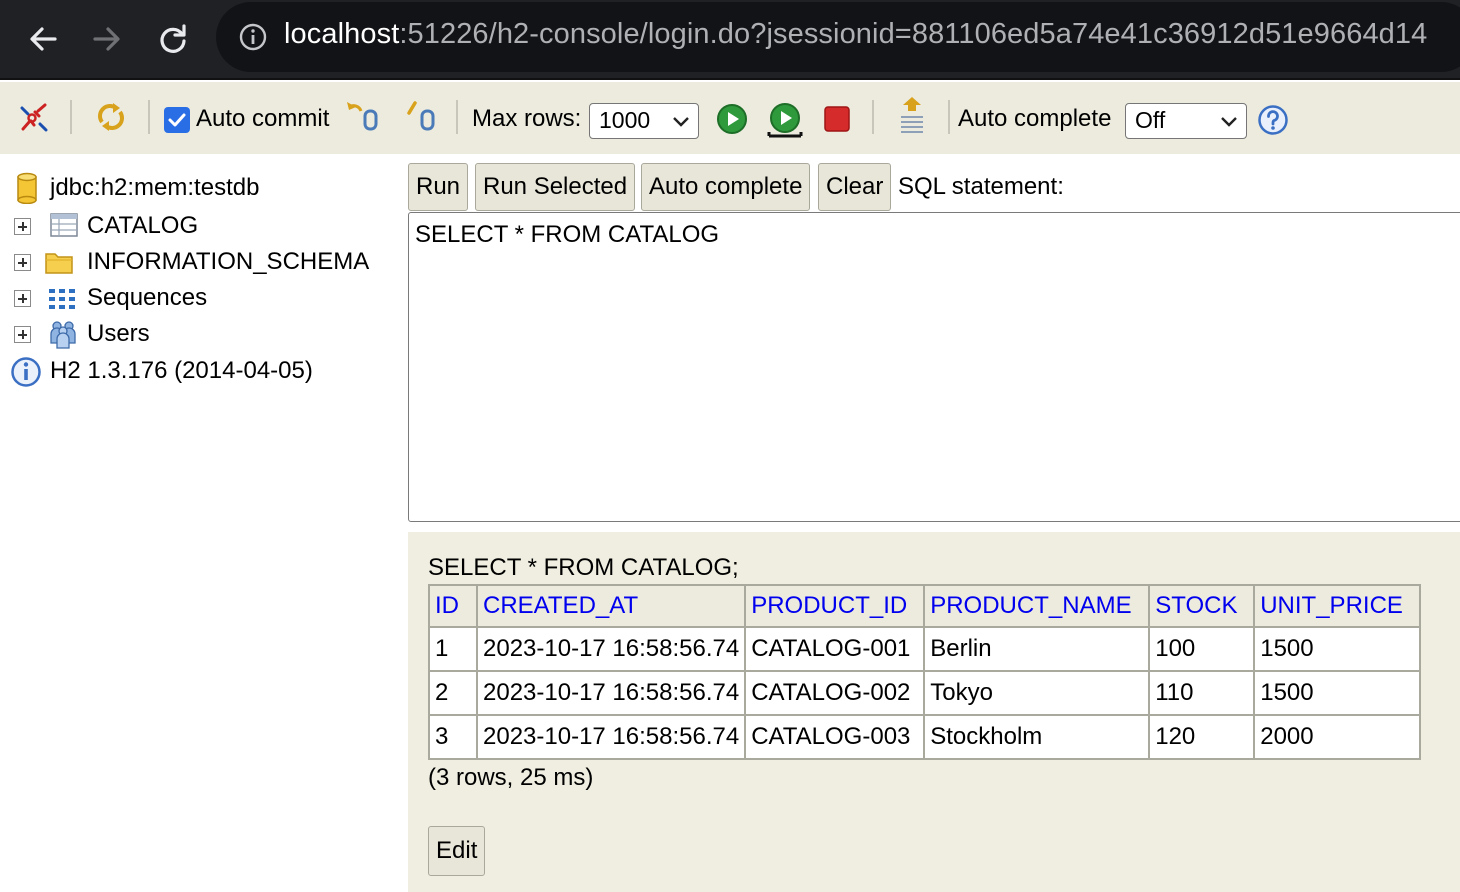 The height and width of the screenshot is (892, 1460). What do you see at coordinates (457, 851) in the screenshot?
I see `edit-button: Edit` at bounding box center [457, 851].